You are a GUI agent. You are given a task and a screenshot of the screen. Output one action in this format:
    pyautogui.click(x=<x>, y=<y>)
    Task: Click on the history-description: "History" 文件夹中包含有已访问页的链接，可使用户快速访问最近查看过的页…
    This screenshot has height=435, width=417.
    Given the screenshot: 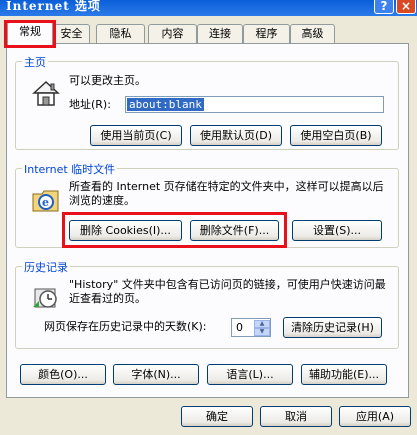 What is the action you would take?
    pyautogui.click(x=227, y=291)
    